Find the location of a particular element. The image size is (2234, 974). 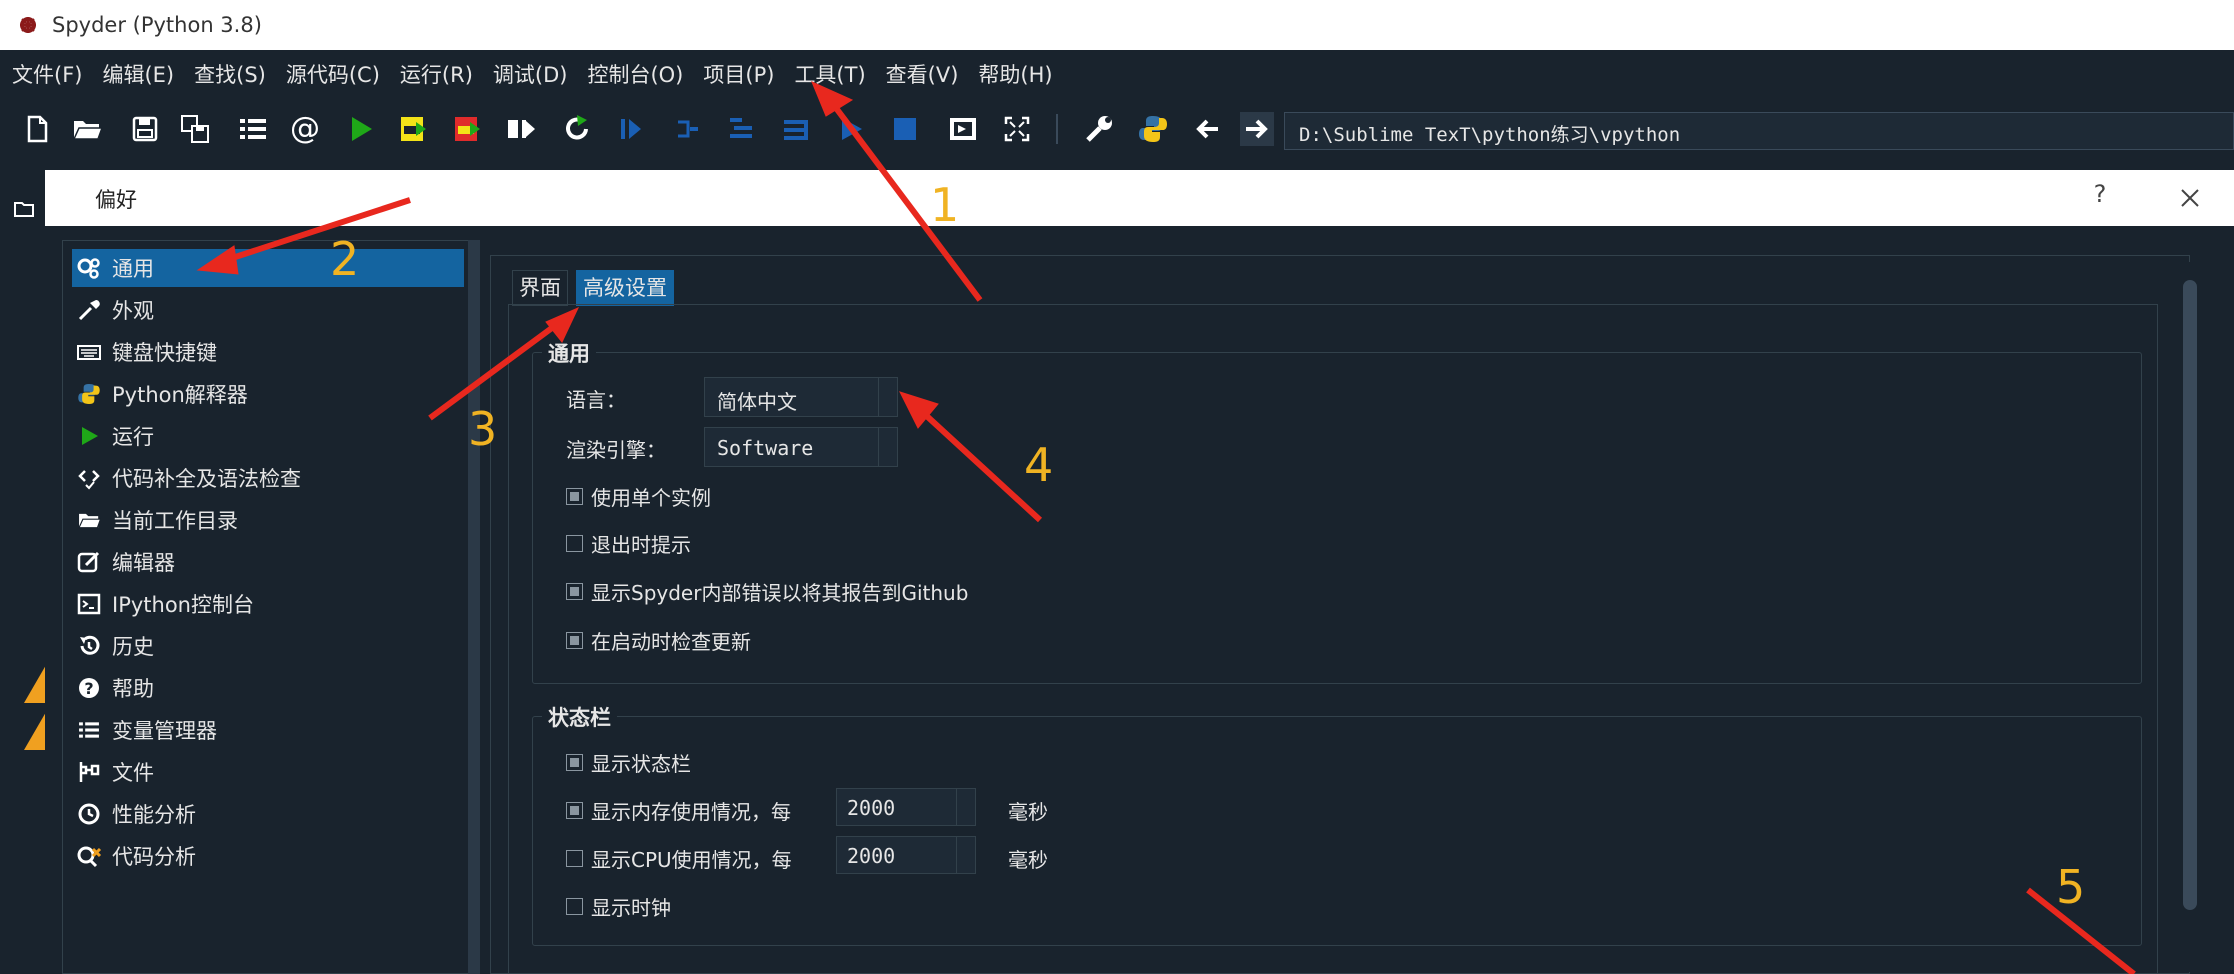

annotation-number-1: 1 is located at coordinates (945, 205).